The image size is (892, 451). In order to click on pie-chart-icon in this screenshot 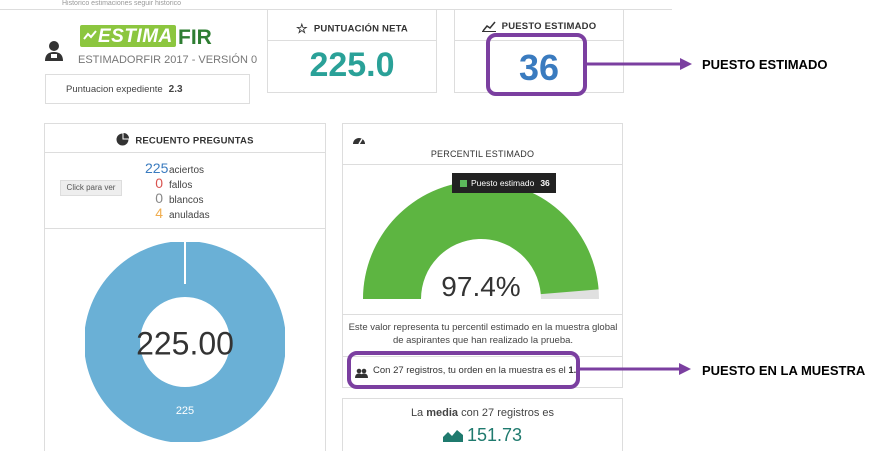, I will do `click(123, 141)`.